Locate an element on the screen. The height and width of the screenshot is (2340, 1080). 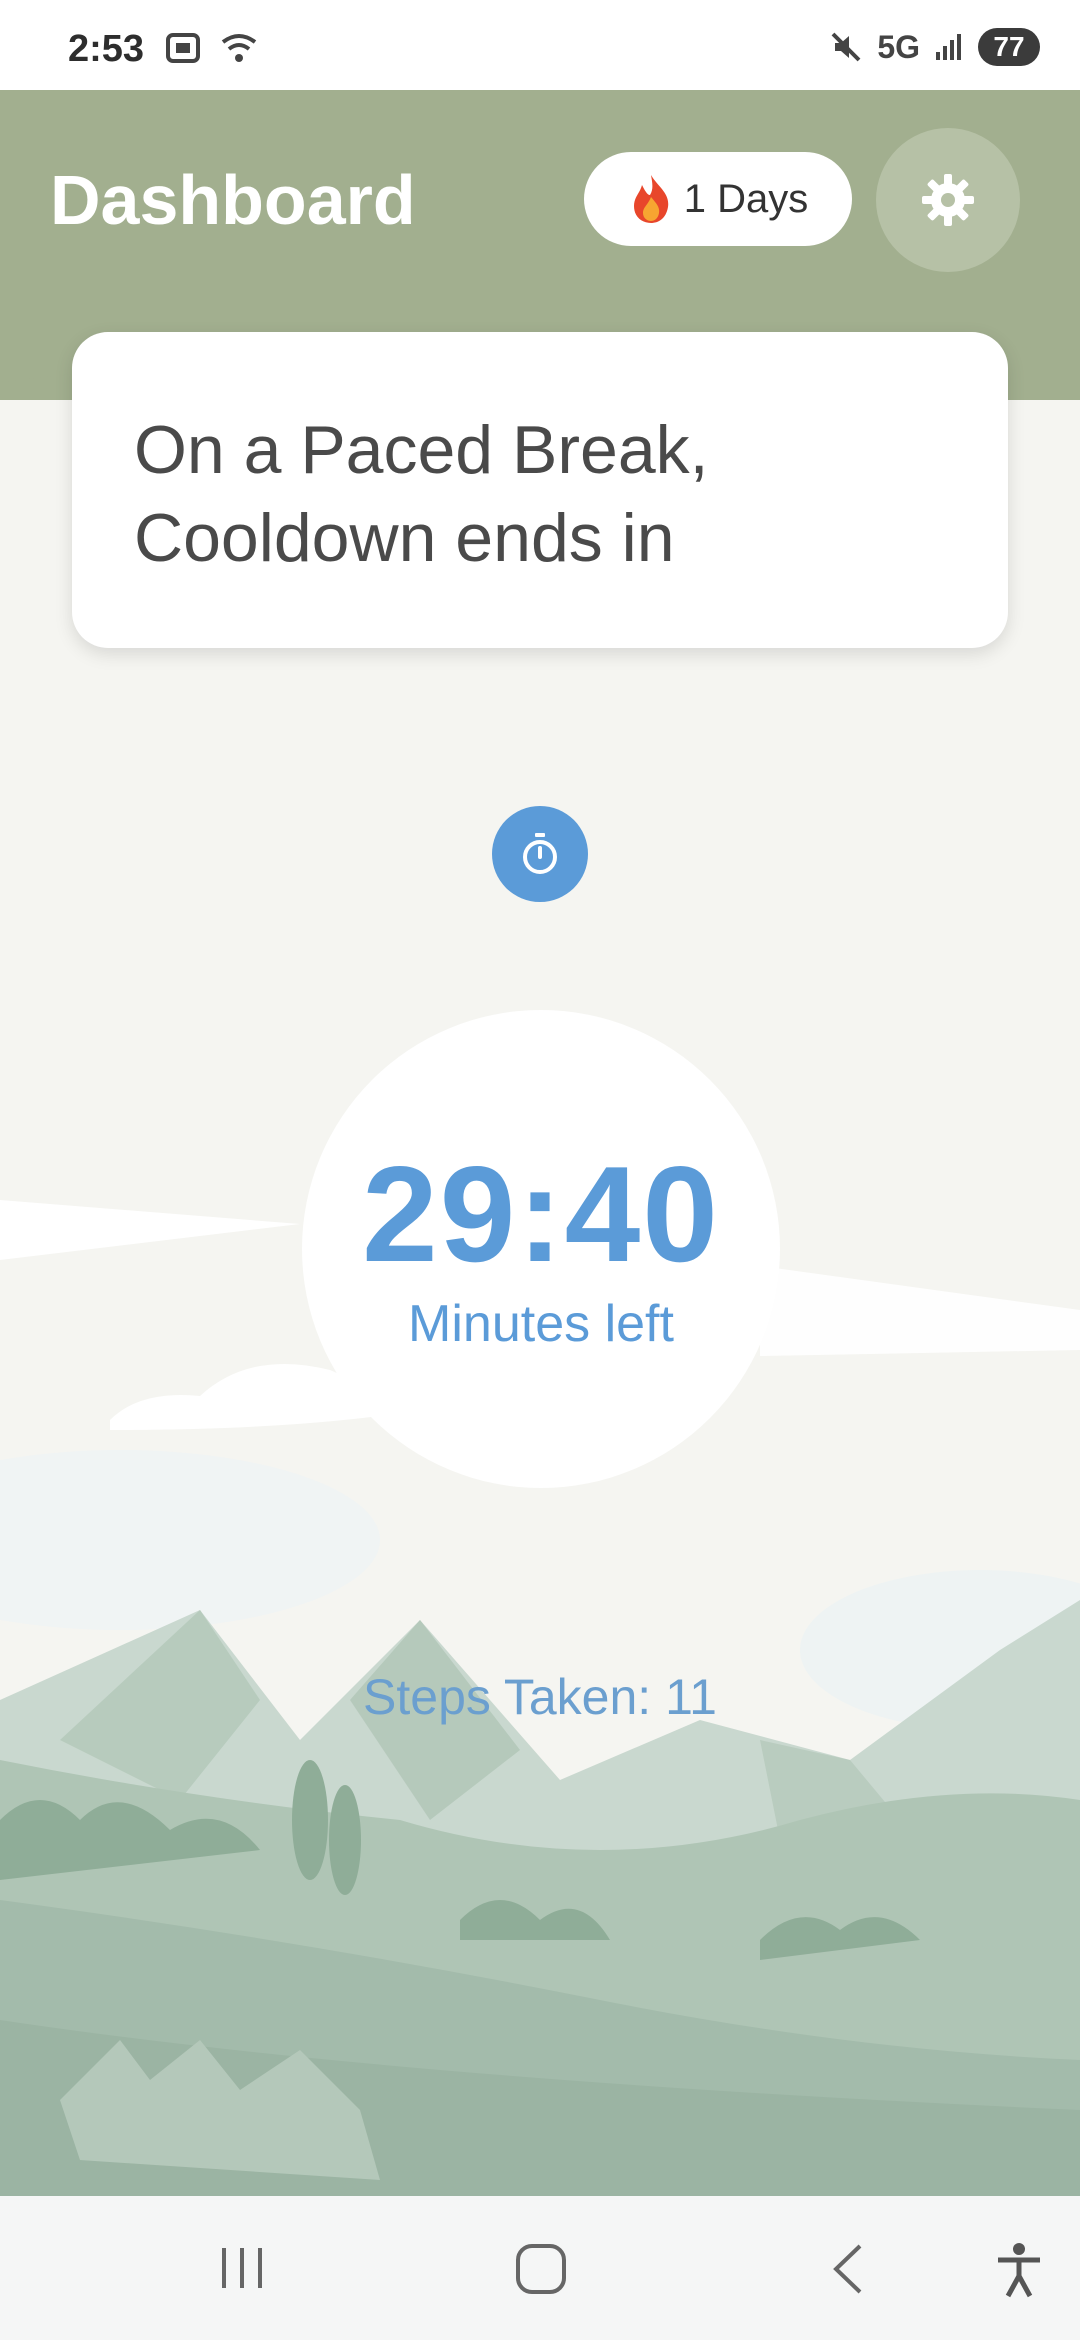
accessibility-icon is located at coordinates (1019, 2270).